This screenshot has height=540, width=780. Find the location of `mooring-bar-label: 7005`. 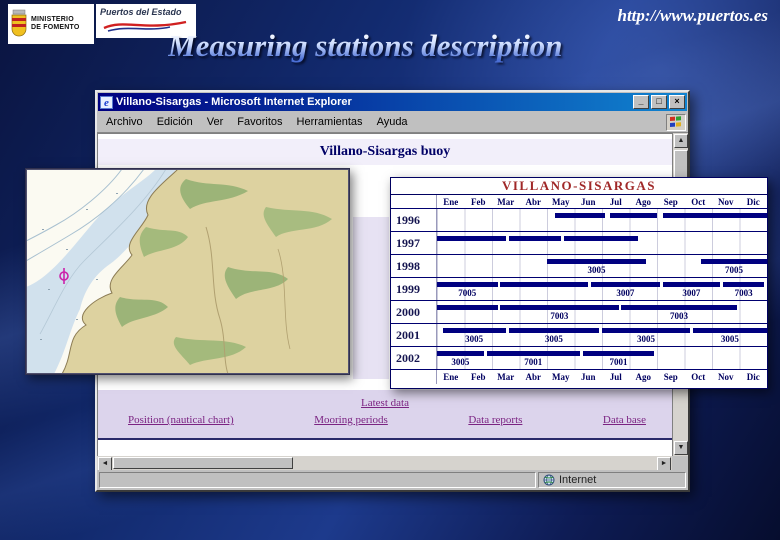

mooring-bar-label: 7005 is located at coordinates (467, 293).